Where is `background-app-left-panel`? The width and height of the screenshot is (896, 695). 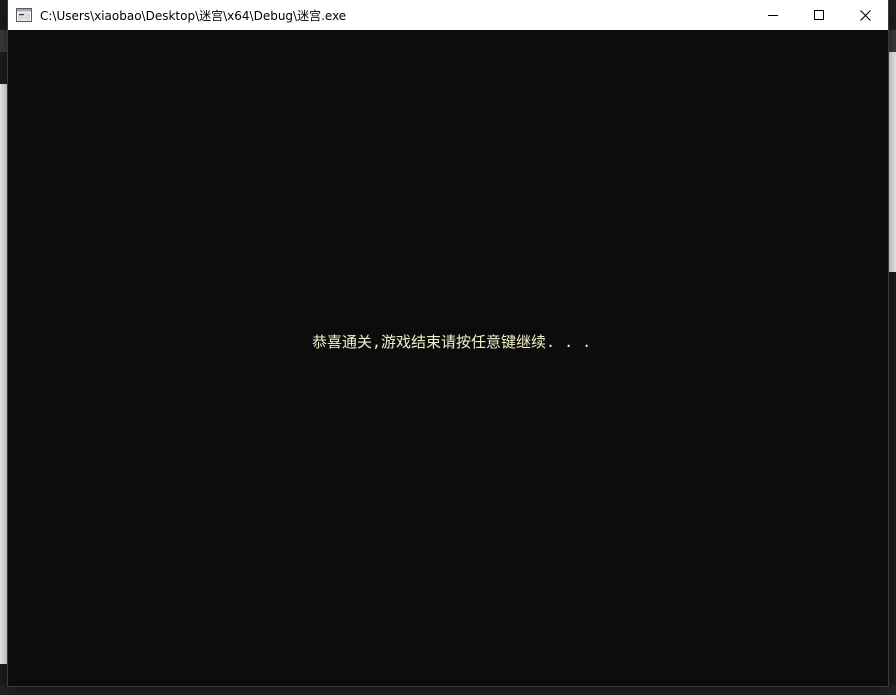 background-app-left-panel is located at coordinates (4, 374).